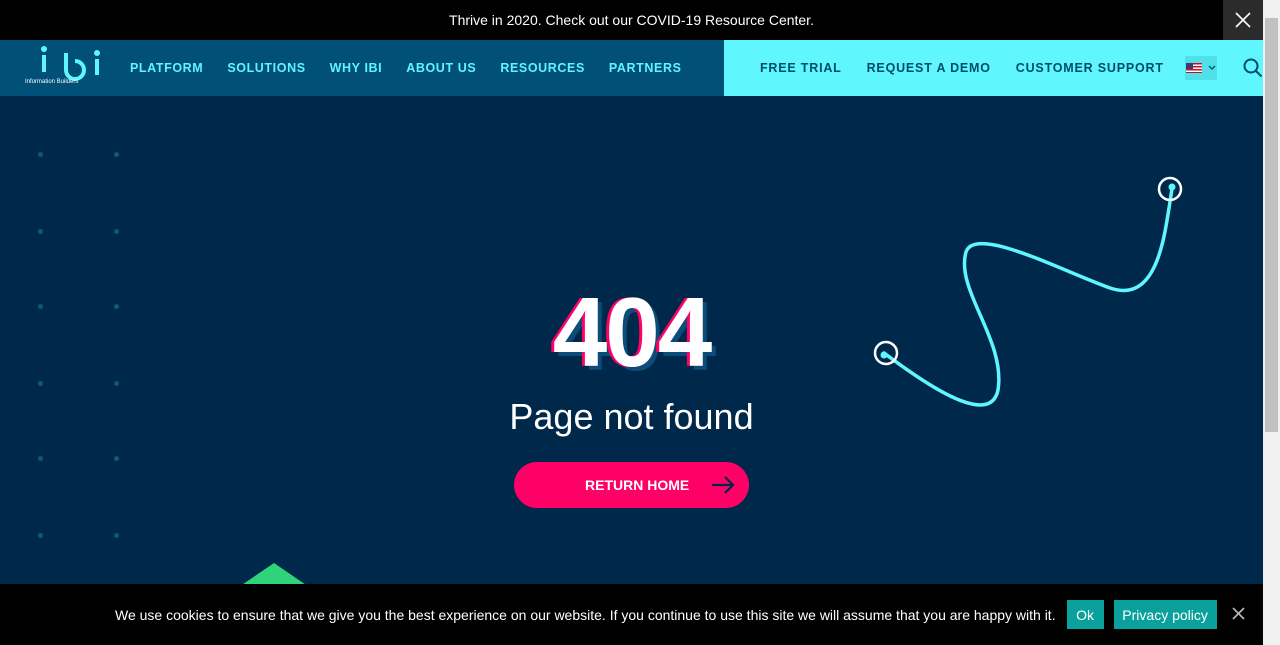  I want to click on search-icon, so click(1253, 68).